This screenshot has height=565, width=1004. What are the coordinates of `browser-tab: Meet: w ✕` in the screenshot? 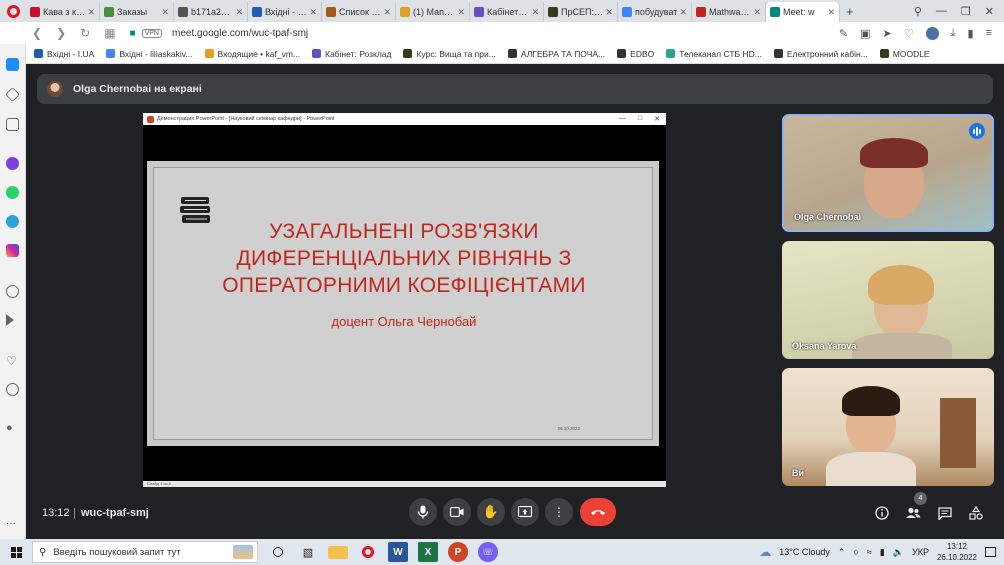 It's located at (803, 12).